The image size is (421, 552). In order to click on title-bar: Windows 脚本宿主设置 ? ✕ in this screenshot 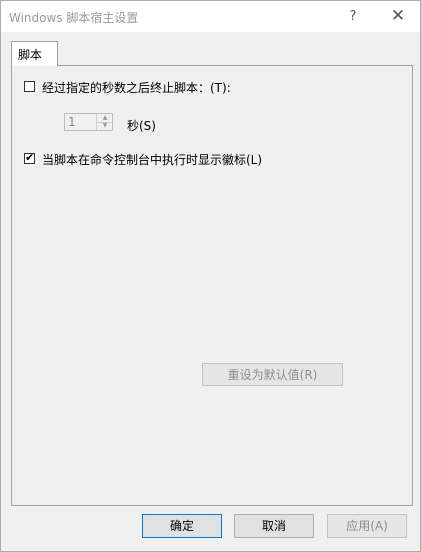, I will do `click(210, 16)`.